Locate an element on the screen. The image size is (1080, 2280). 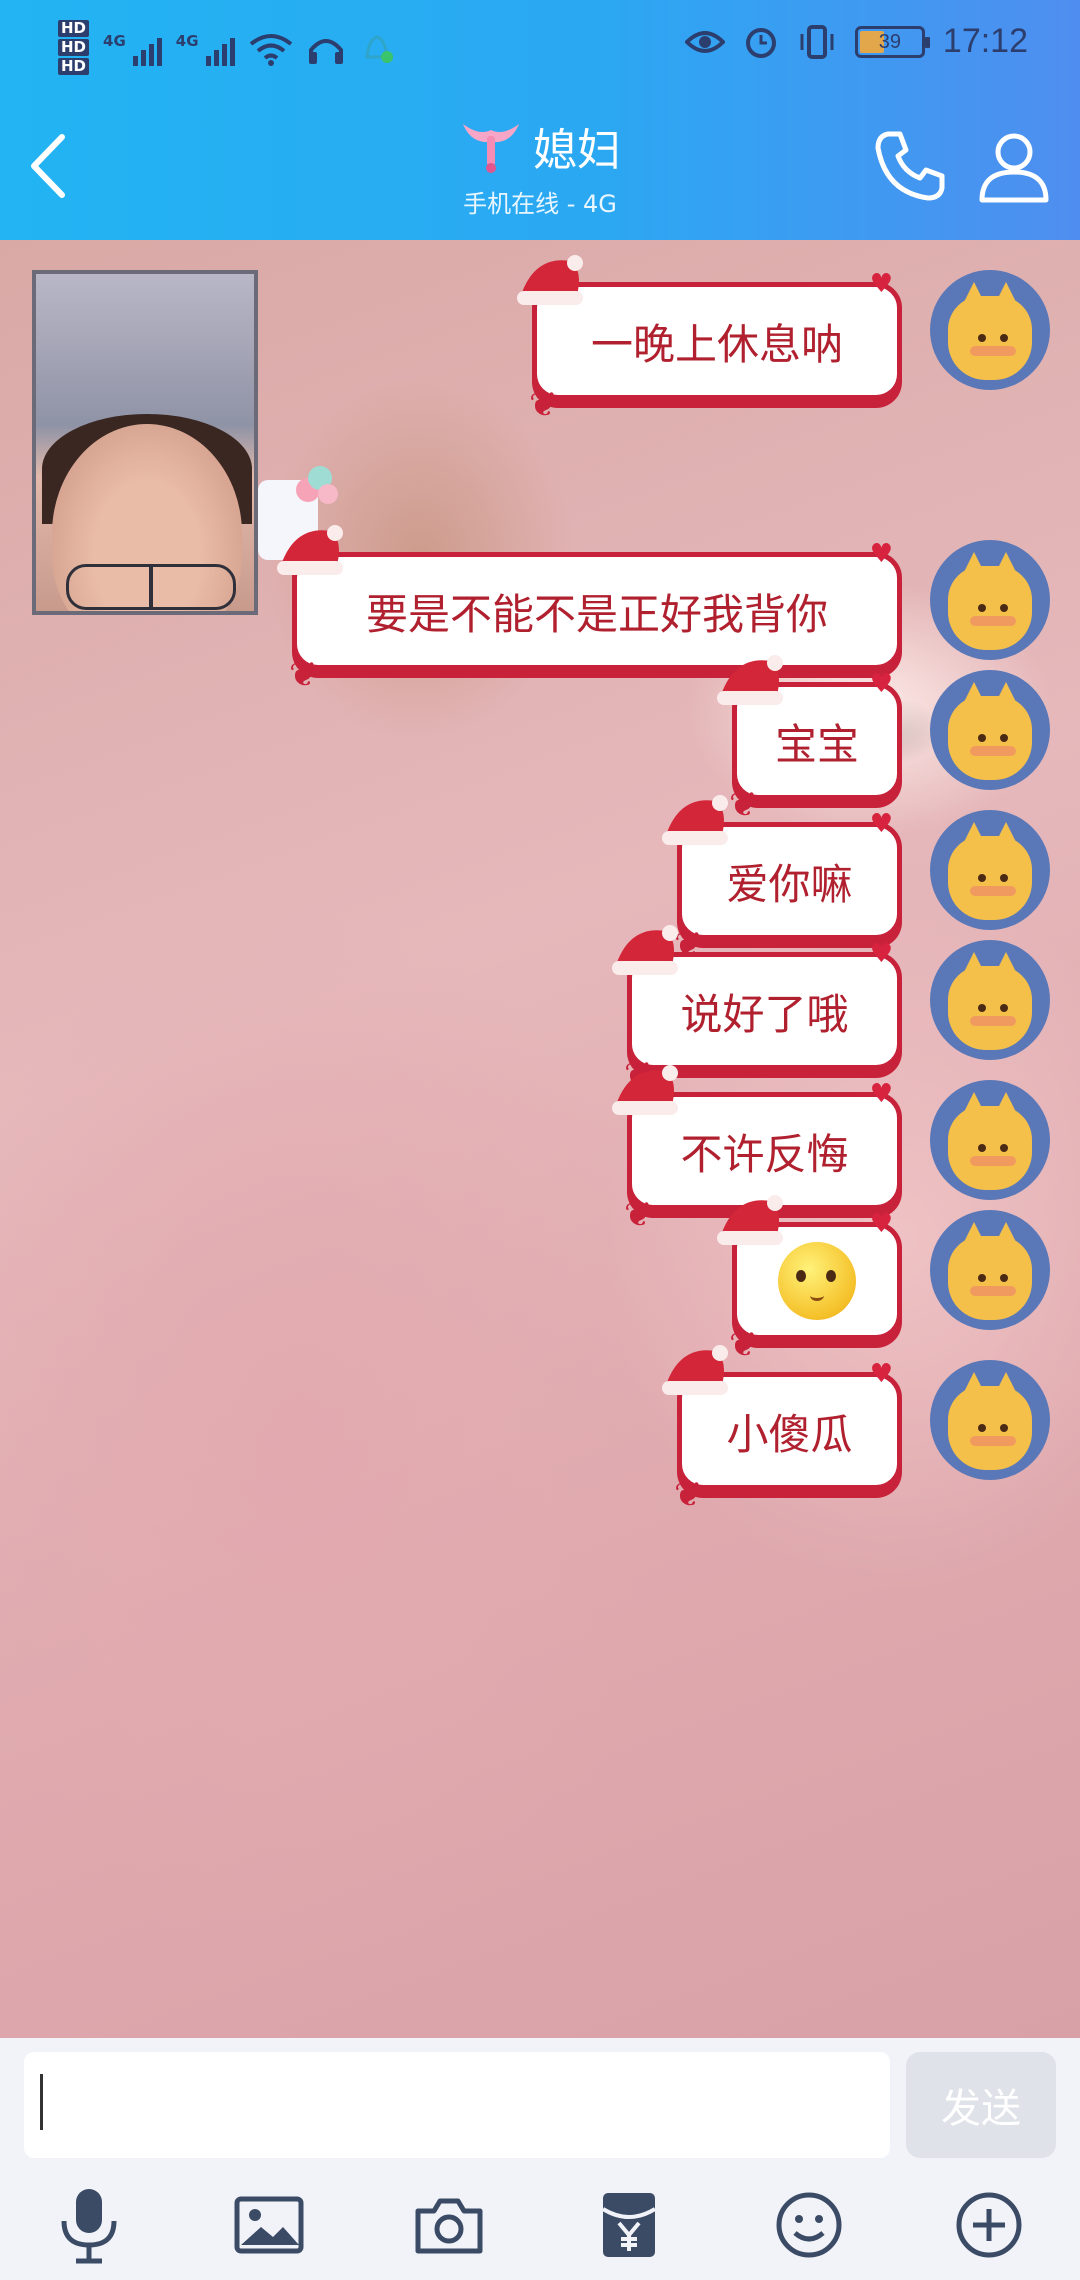
message-text: 说好了哦 is located at coordinates (764, 1014).